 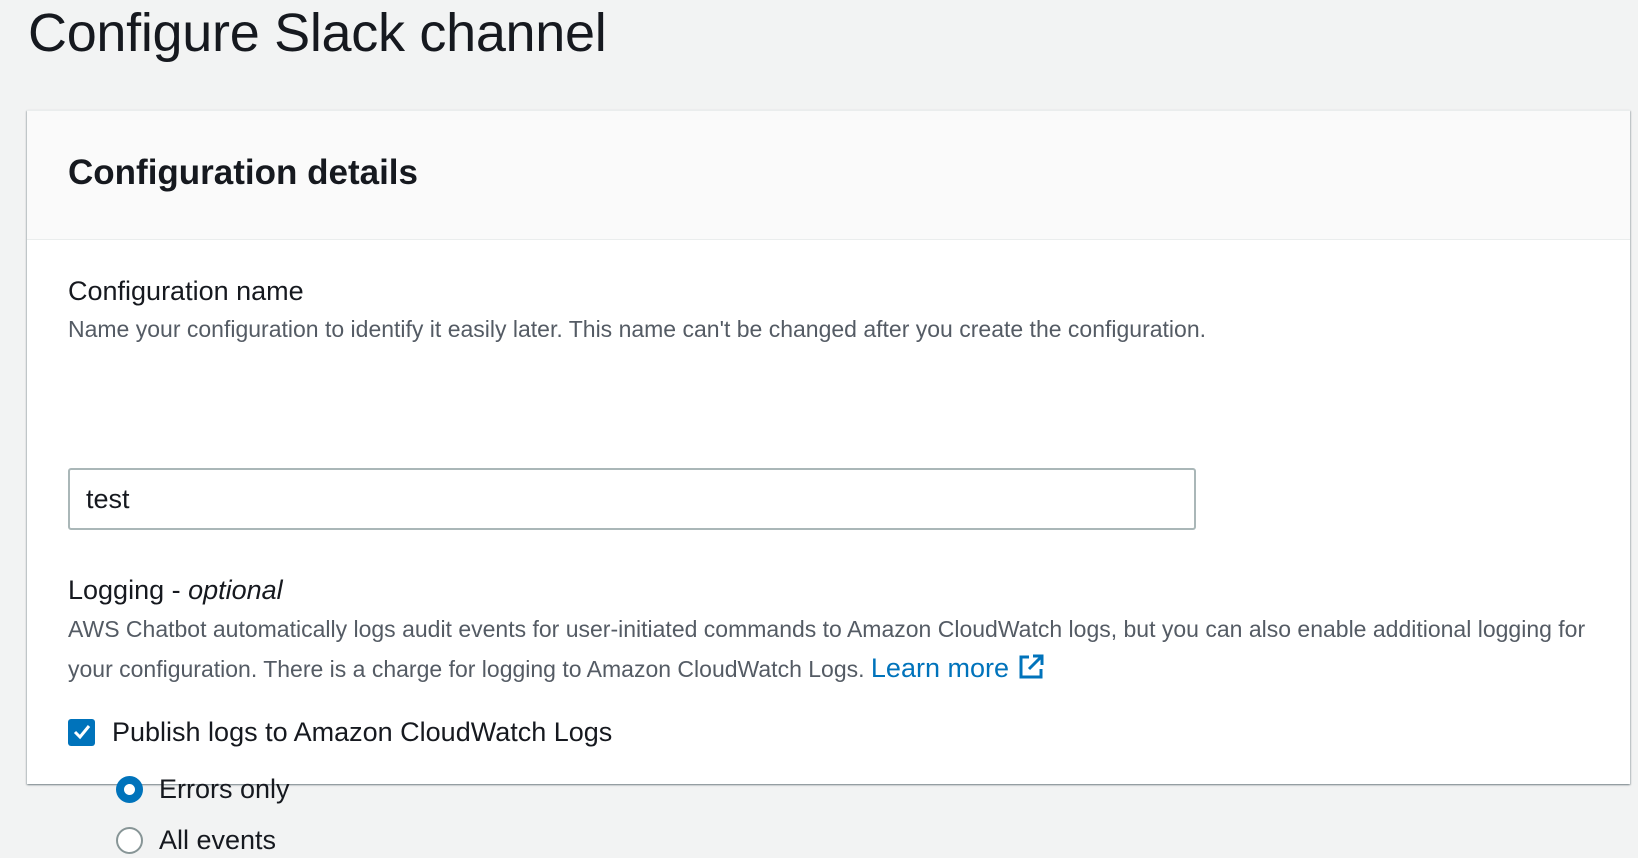 What do you see at coordinates (129, 840) in the screenshot?
I see `all-events-radio` at bounding box center [129, 840].